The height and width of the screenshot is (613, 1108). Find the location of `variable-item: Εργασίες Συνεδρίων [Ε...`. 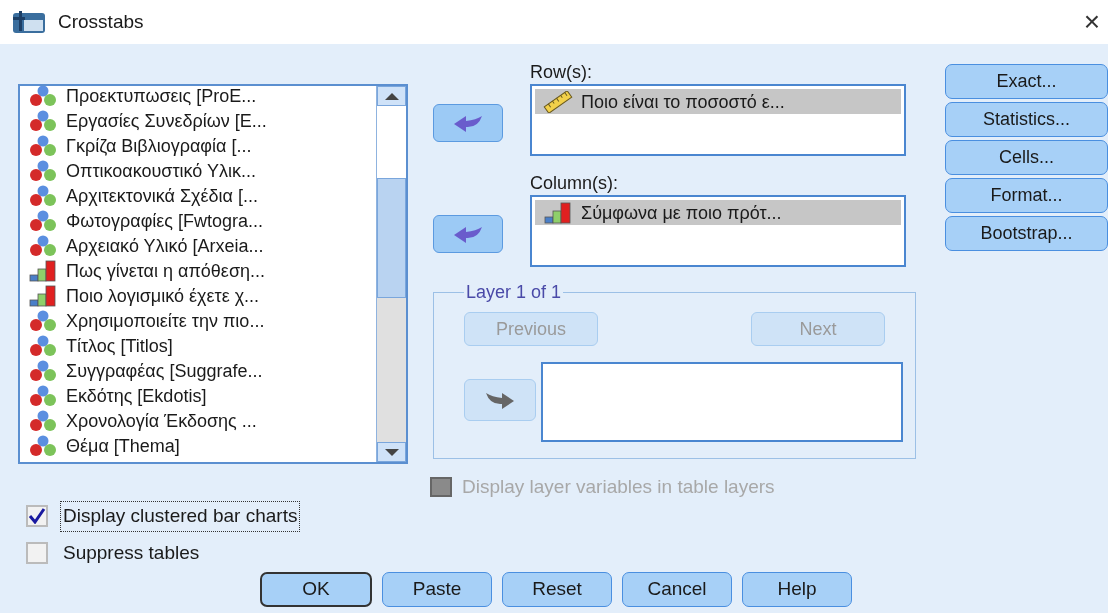

variable-item: Εργασίες Συνεδρίων [Ε... is located at coordinates (198, 120).